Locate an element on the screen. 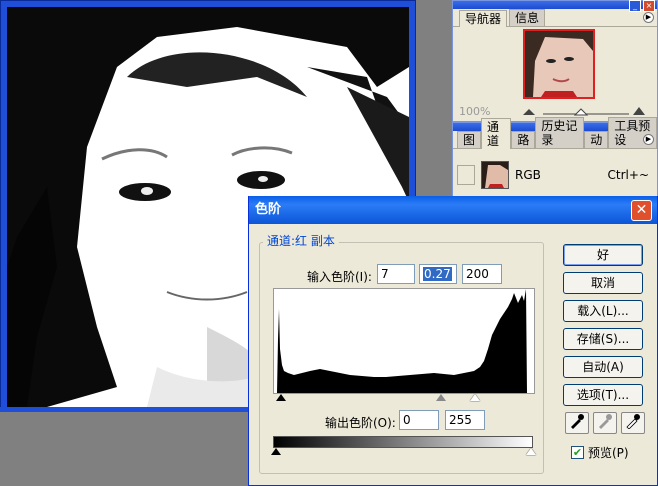 The width and height of the screenshot is (658, 486). navigator-palette: _ × 导航器 信息 ▶ 100% is located at coordinates (555, 61).